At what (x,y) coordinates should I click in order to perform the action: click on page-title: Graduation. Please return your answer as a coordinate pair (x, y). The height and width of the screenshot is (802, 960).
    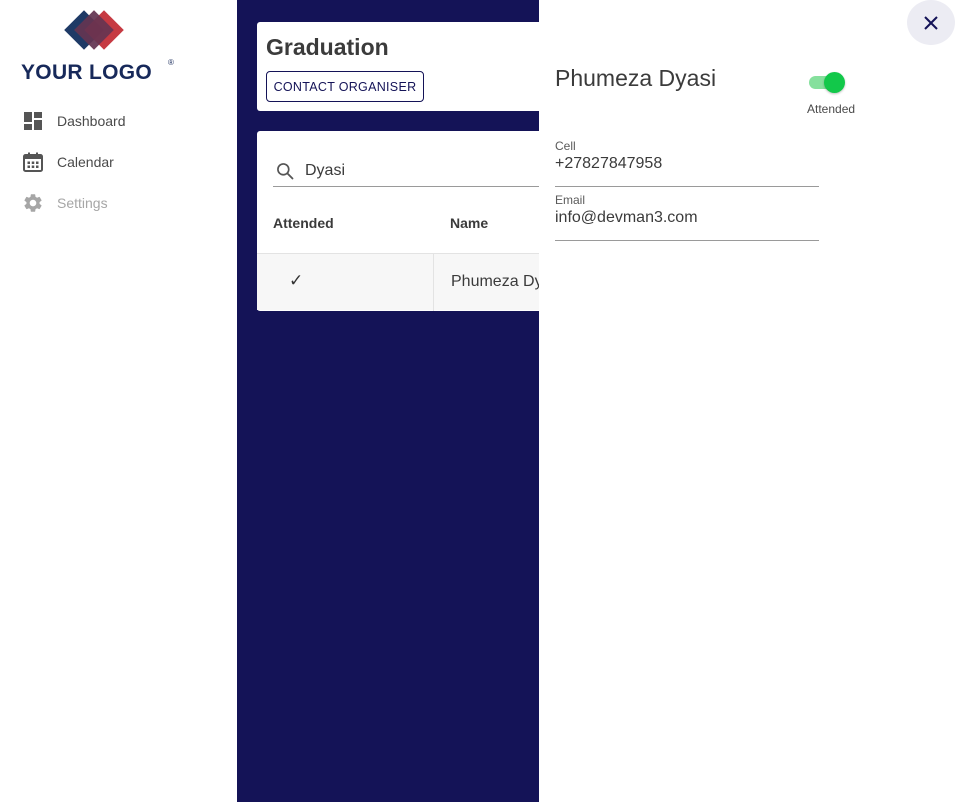
    Looking at the image, I should click on (327, 47).